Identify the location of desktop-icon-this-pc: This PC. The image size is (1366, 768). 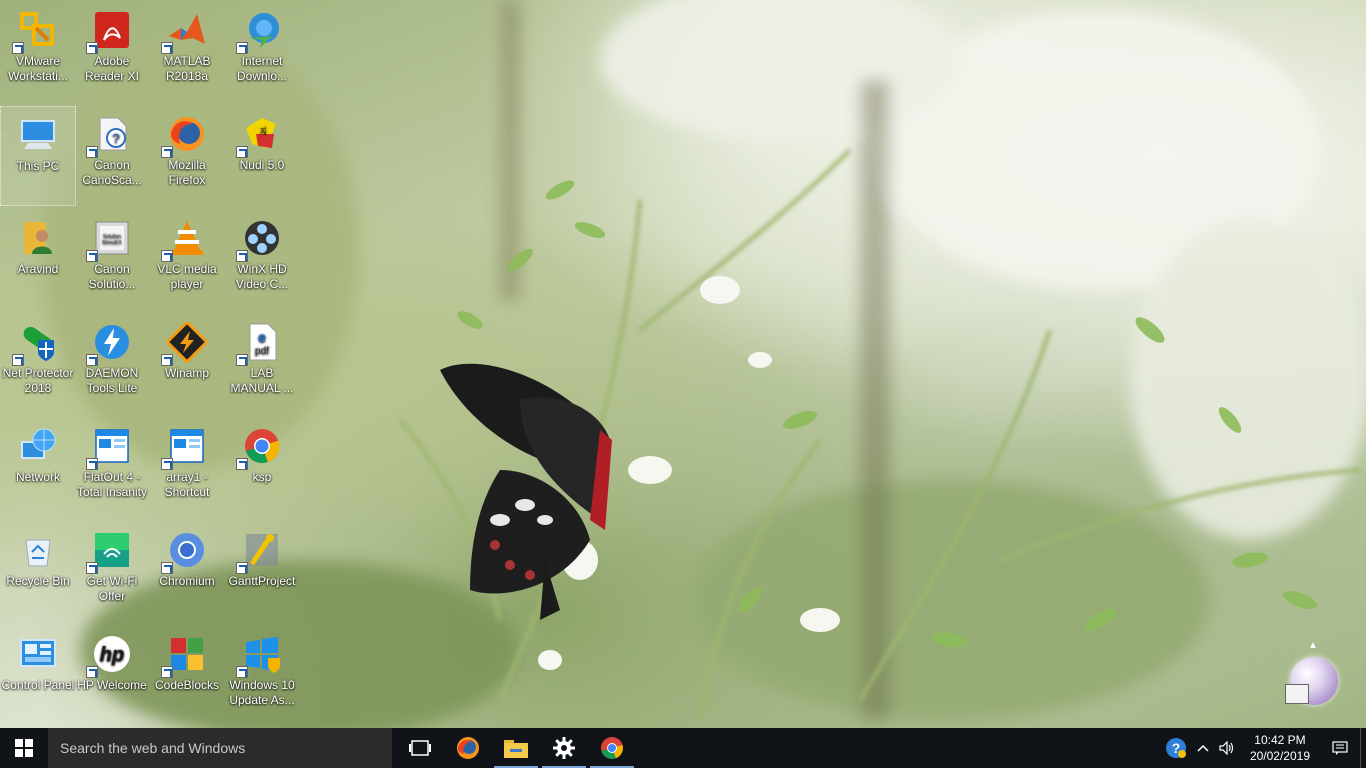
(38, 156).